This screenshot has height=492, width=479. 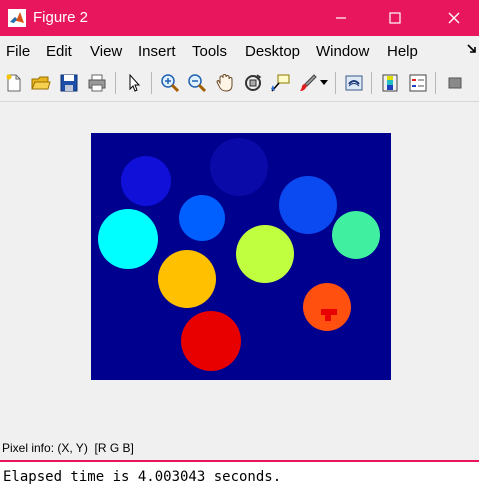 What do you see at coordinates (402, 51) in the screenshot?
I see `menu-help: Help` at bounding box center [402, 51].